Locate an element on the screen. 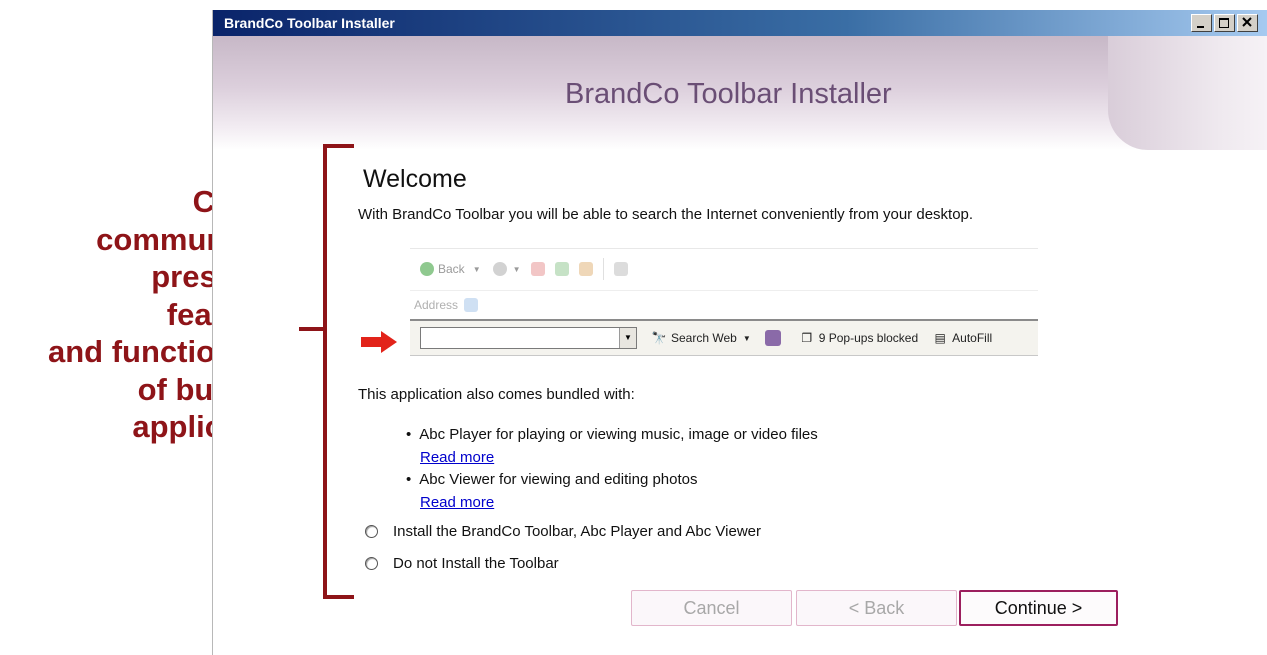 The width and height of the screenshot is (1267, 655). maximize-icon is located at coordinates (1224, 23).